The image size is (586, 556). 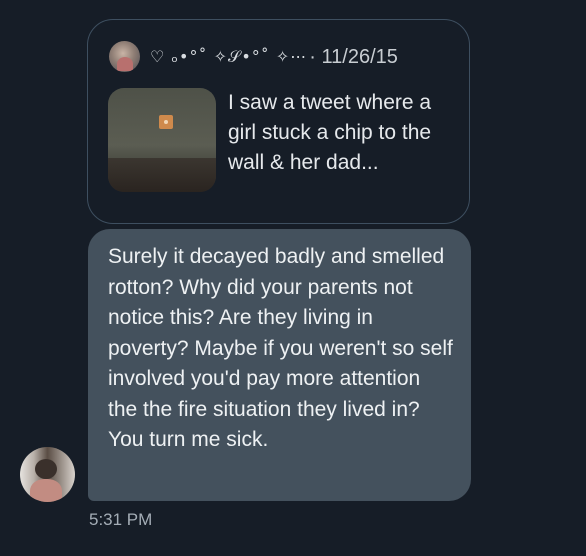 What do you see at coordinates (162, 140) in the screenshot?
I see `quoted-tweet-image` at bounding box center [162, 140].